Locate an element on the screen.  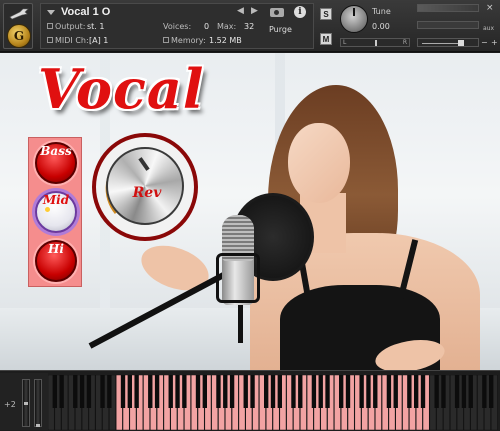
singer-face is located at coordinates (319, 163).